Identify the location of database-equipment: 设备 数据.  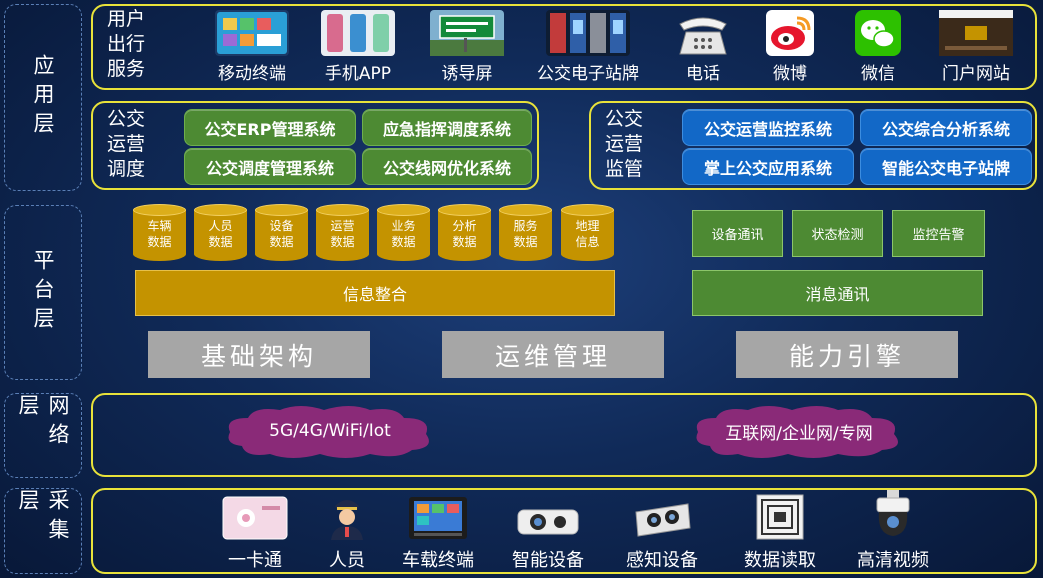
(281, 232).